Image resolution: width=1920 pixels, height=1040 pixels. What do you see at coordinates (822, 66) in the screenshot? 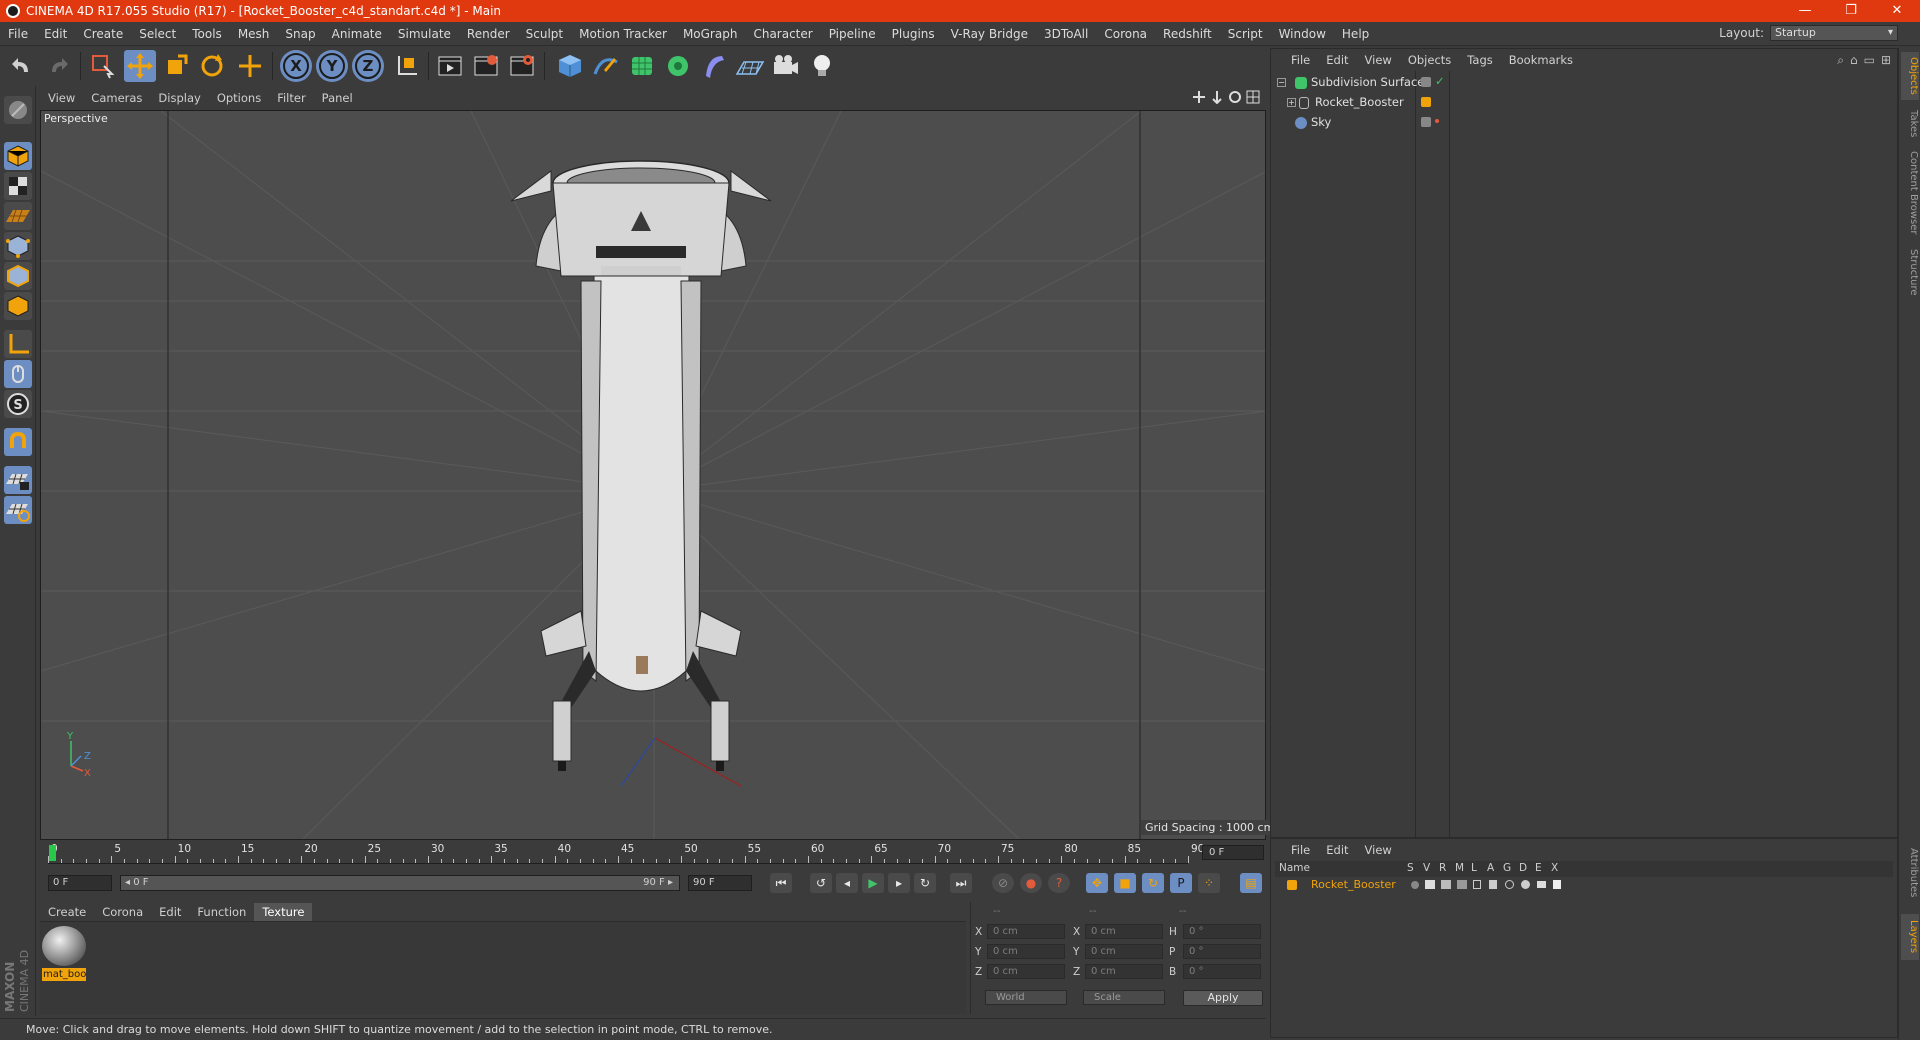
I see `light-icon` at bounding box center [822, 66].